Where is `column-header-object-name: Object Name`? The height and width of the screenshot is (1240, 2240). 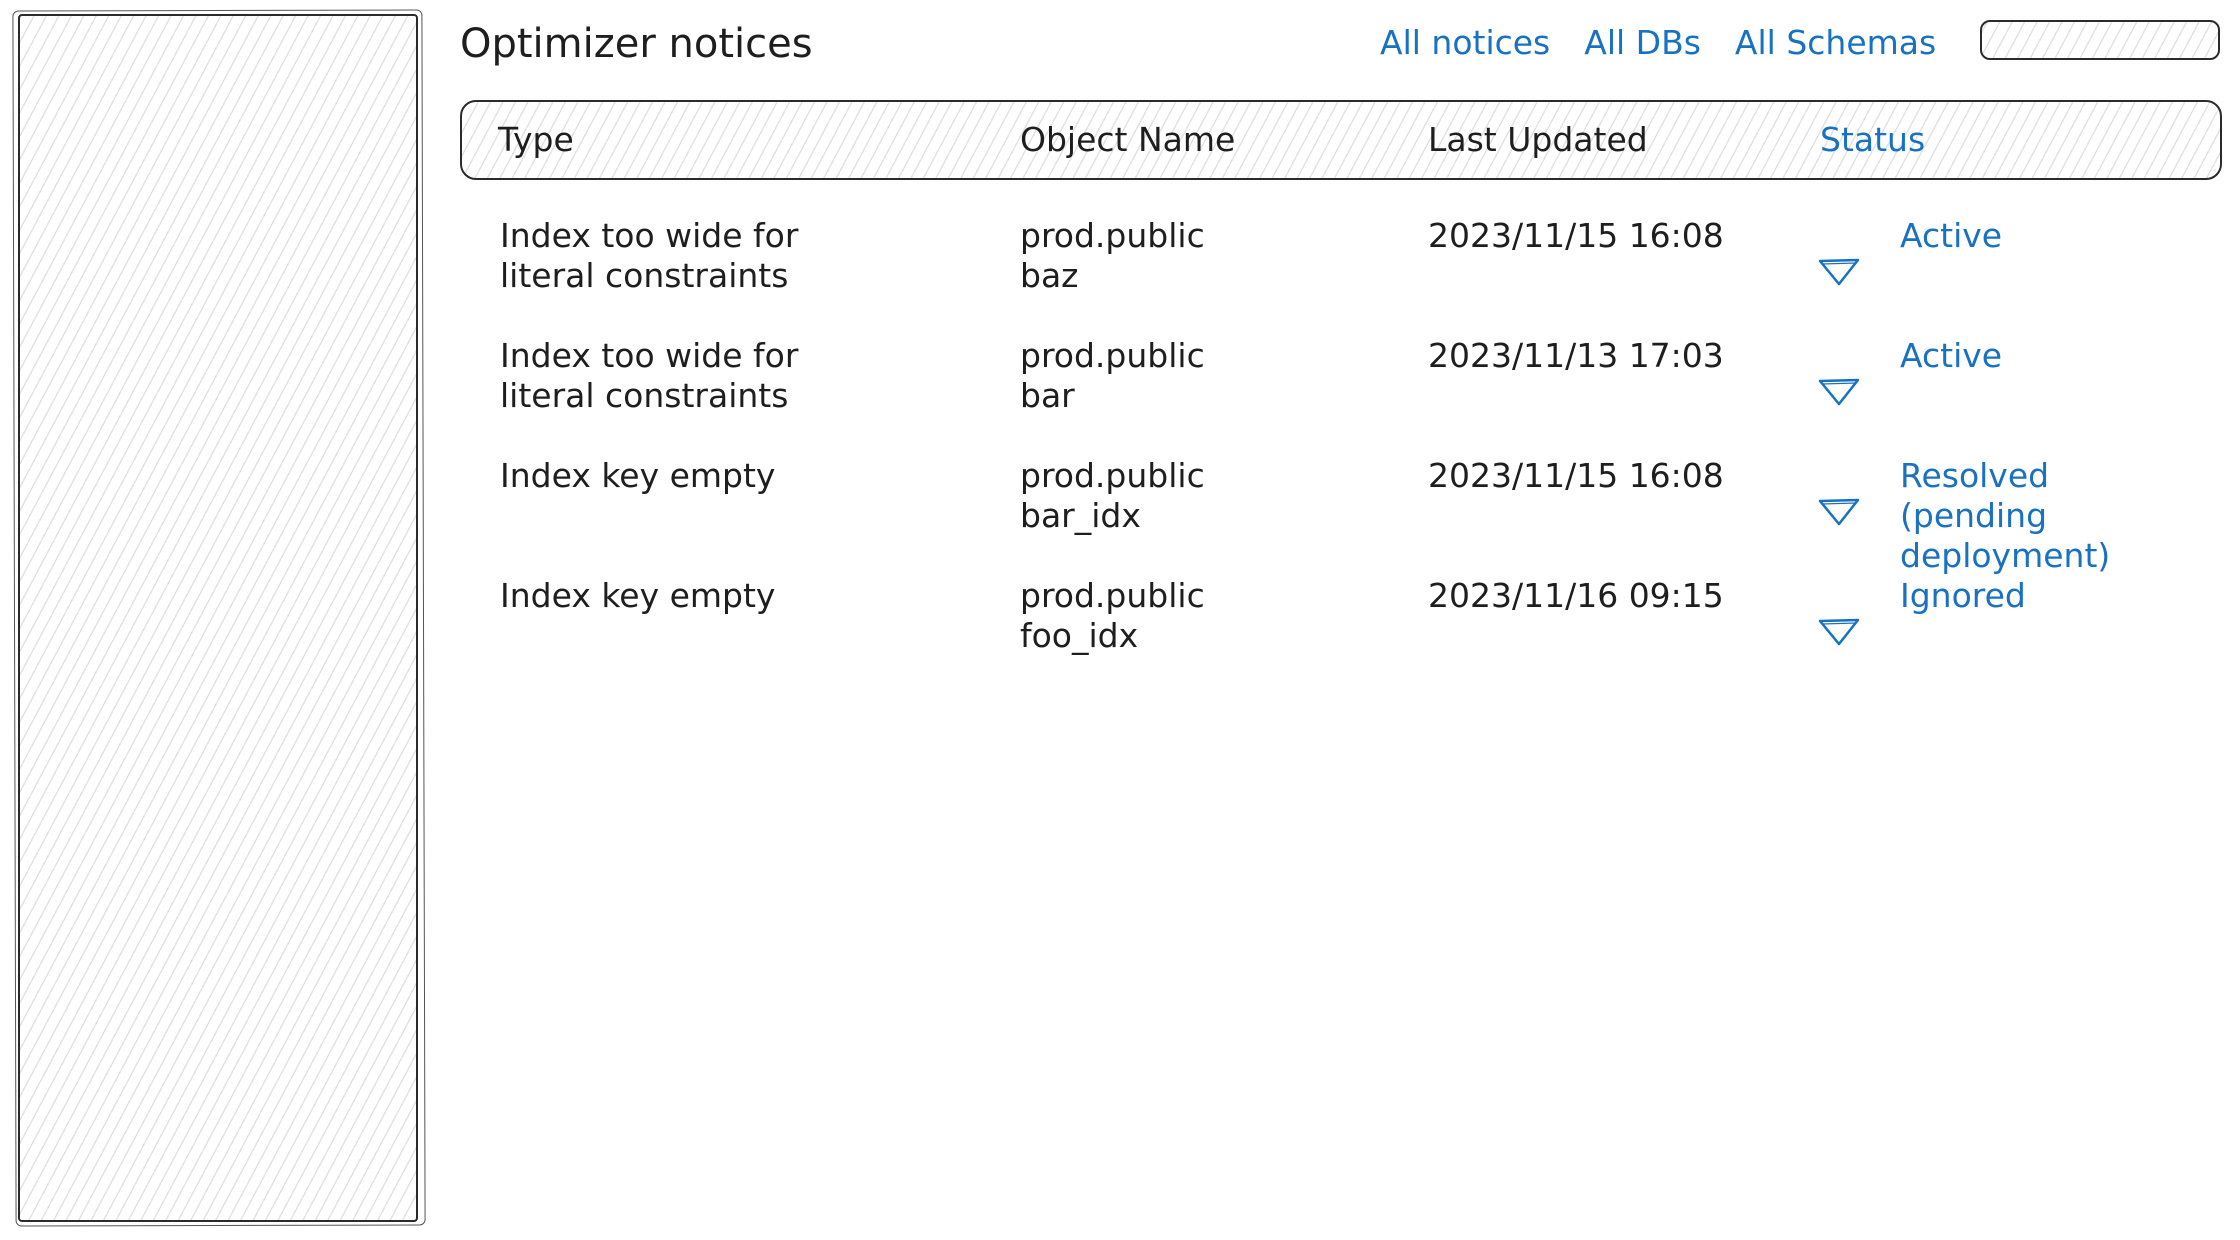
column-header-object-name: Object Name is located at coordinates (1128, 139).